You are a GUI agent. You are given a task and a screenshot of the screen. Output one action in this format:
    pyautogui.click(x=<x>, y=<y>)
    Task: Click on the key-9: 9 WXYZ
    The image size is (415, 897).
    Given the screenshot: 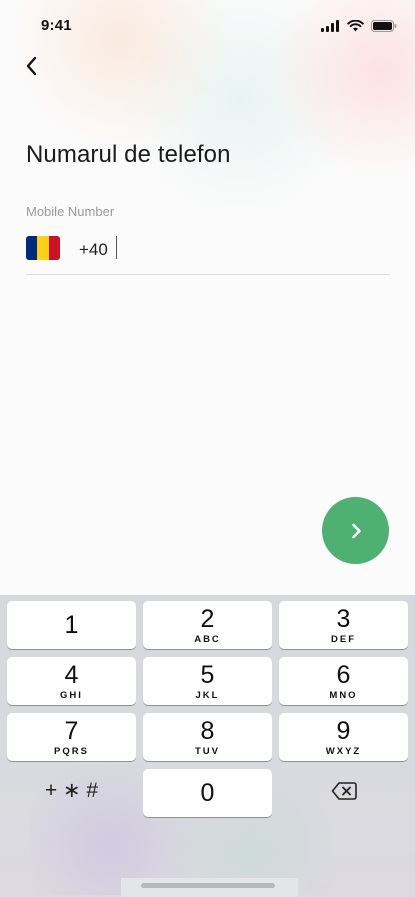 What is the action you would take?
    pyautogui.click(x=343, y=737)
    